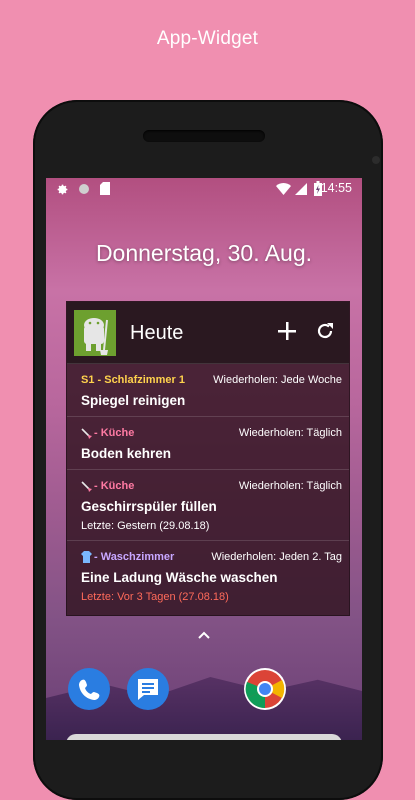  Describe the element at coordinates (207, 38) in the screenshot. I see `screenshot-caption: App-Widget` at that location.